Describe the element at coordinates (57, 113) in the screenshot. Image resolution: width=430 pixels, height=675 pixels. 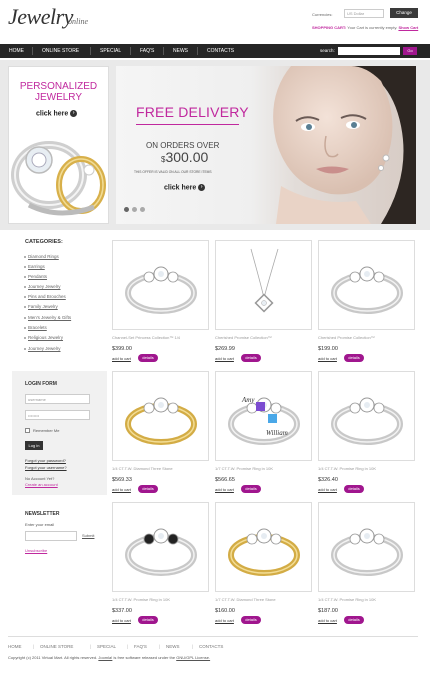
I see `promo-left-click-here: click here ›` at that location.